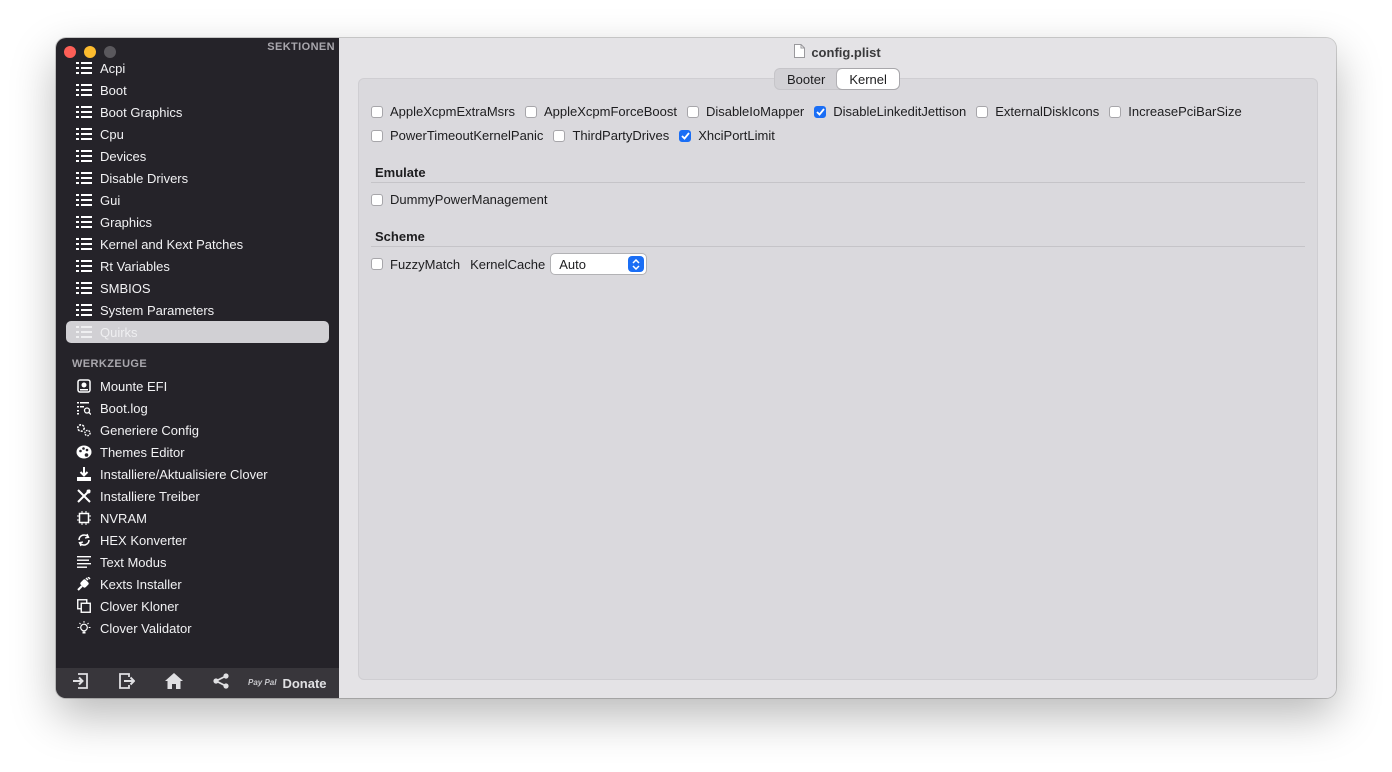  Describe the element at coordinates (301, 47) in the screenshot. I see `sections-header: SEKTIONEN` at that location.